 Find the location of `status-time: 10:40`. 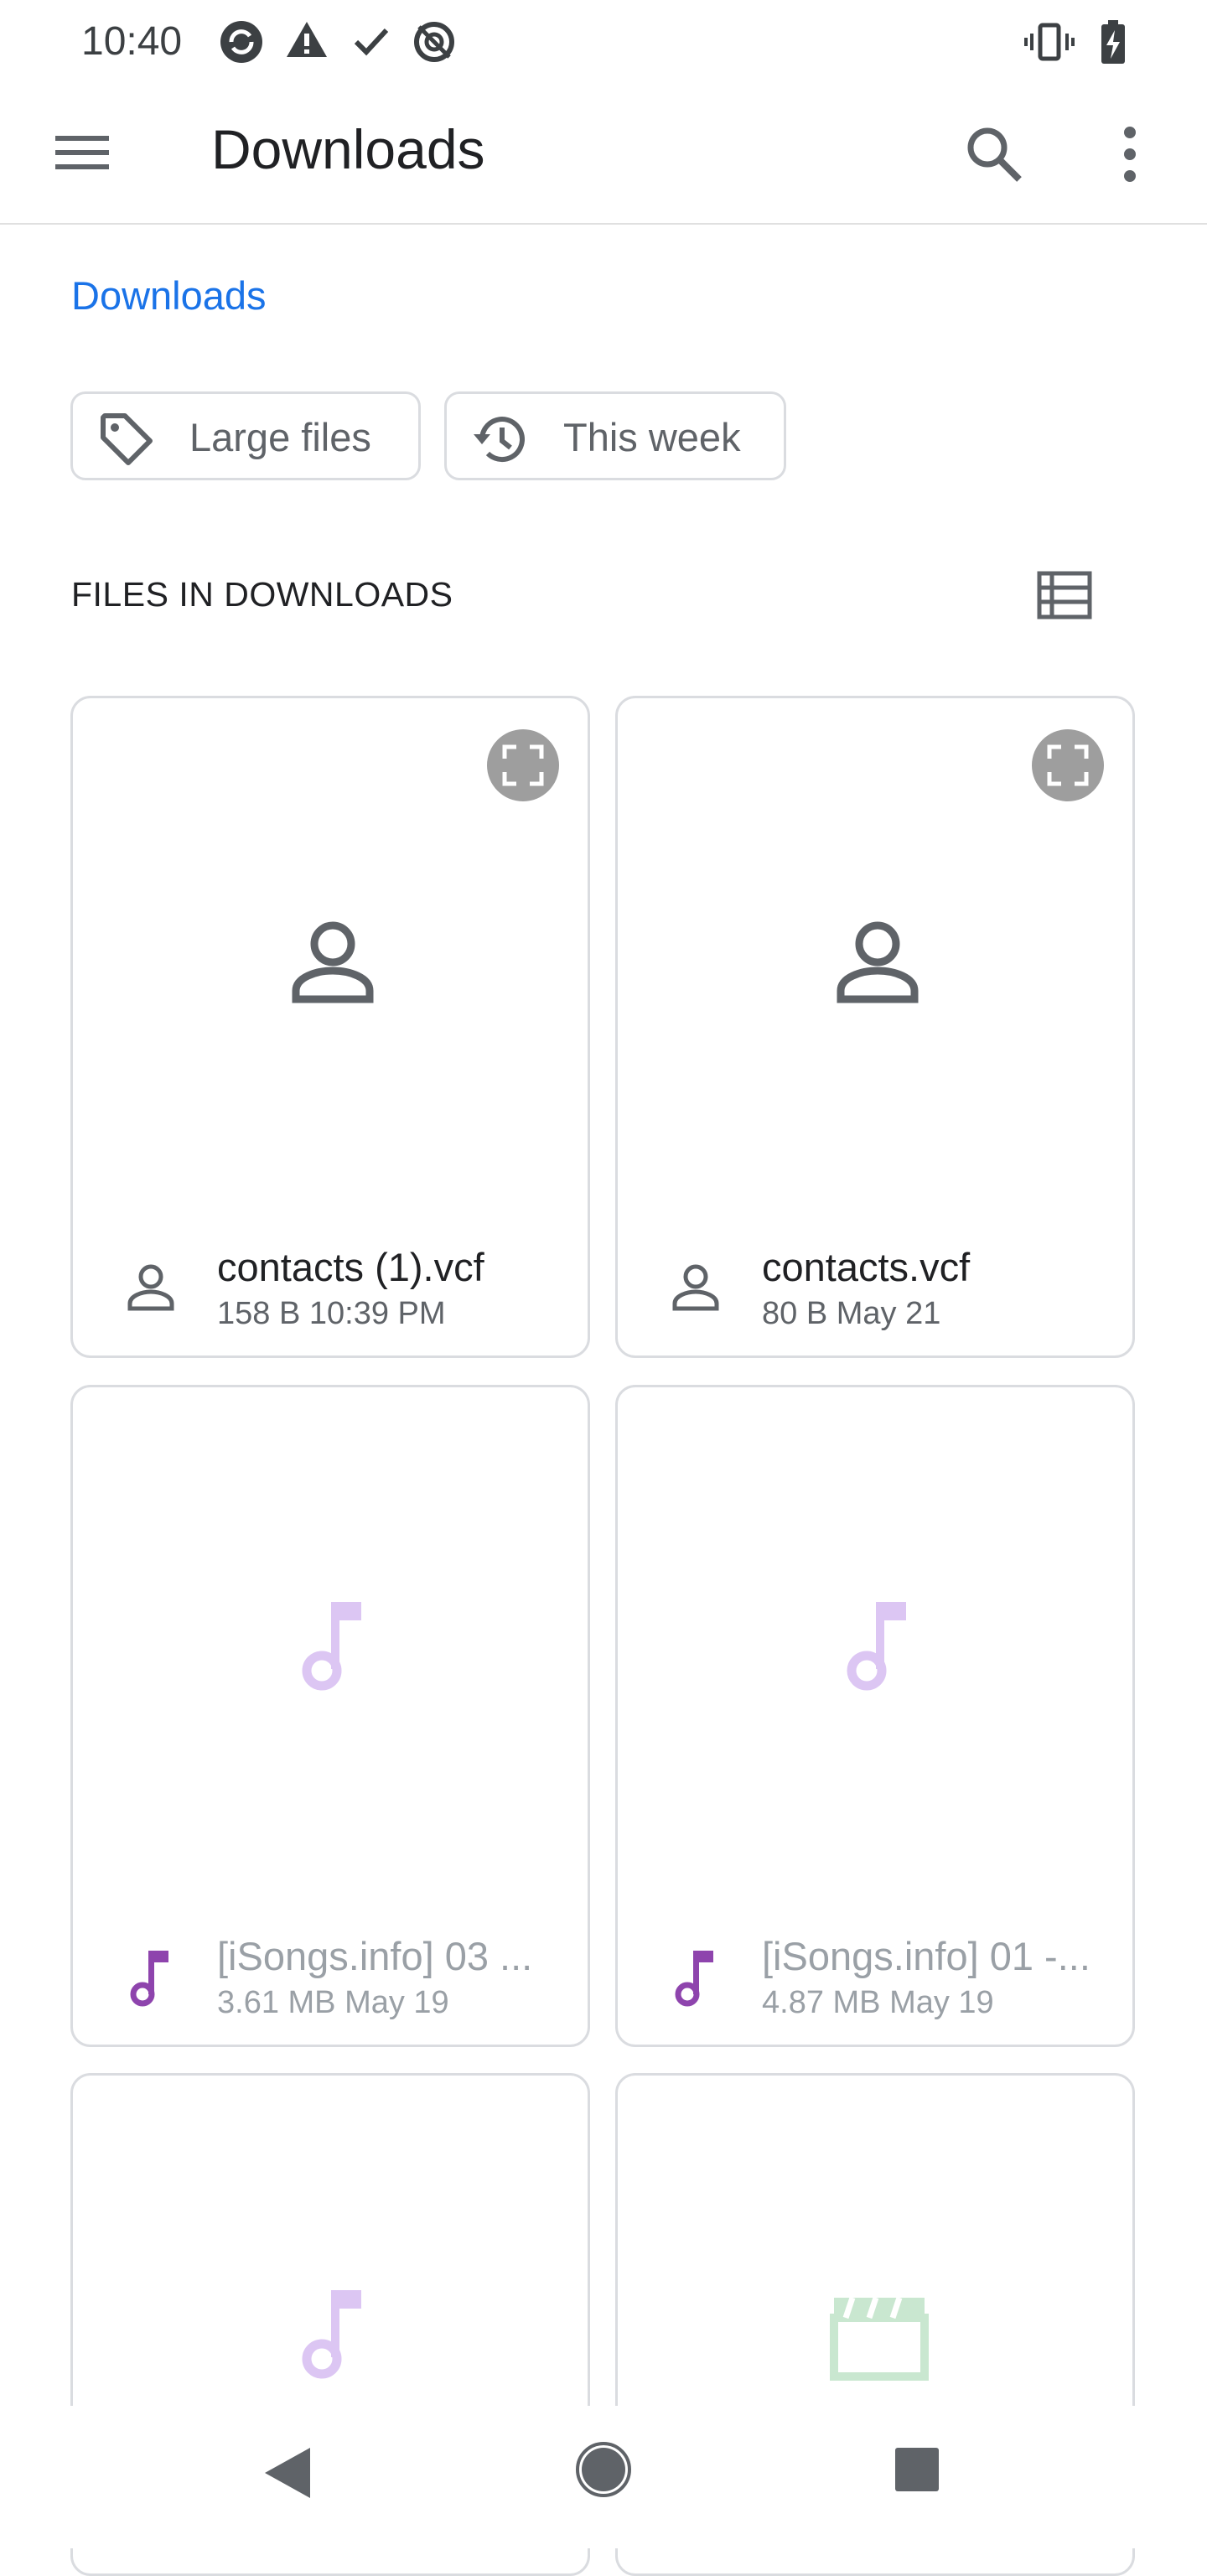

status-time: 10:40 is located at coordinates (132, 41).